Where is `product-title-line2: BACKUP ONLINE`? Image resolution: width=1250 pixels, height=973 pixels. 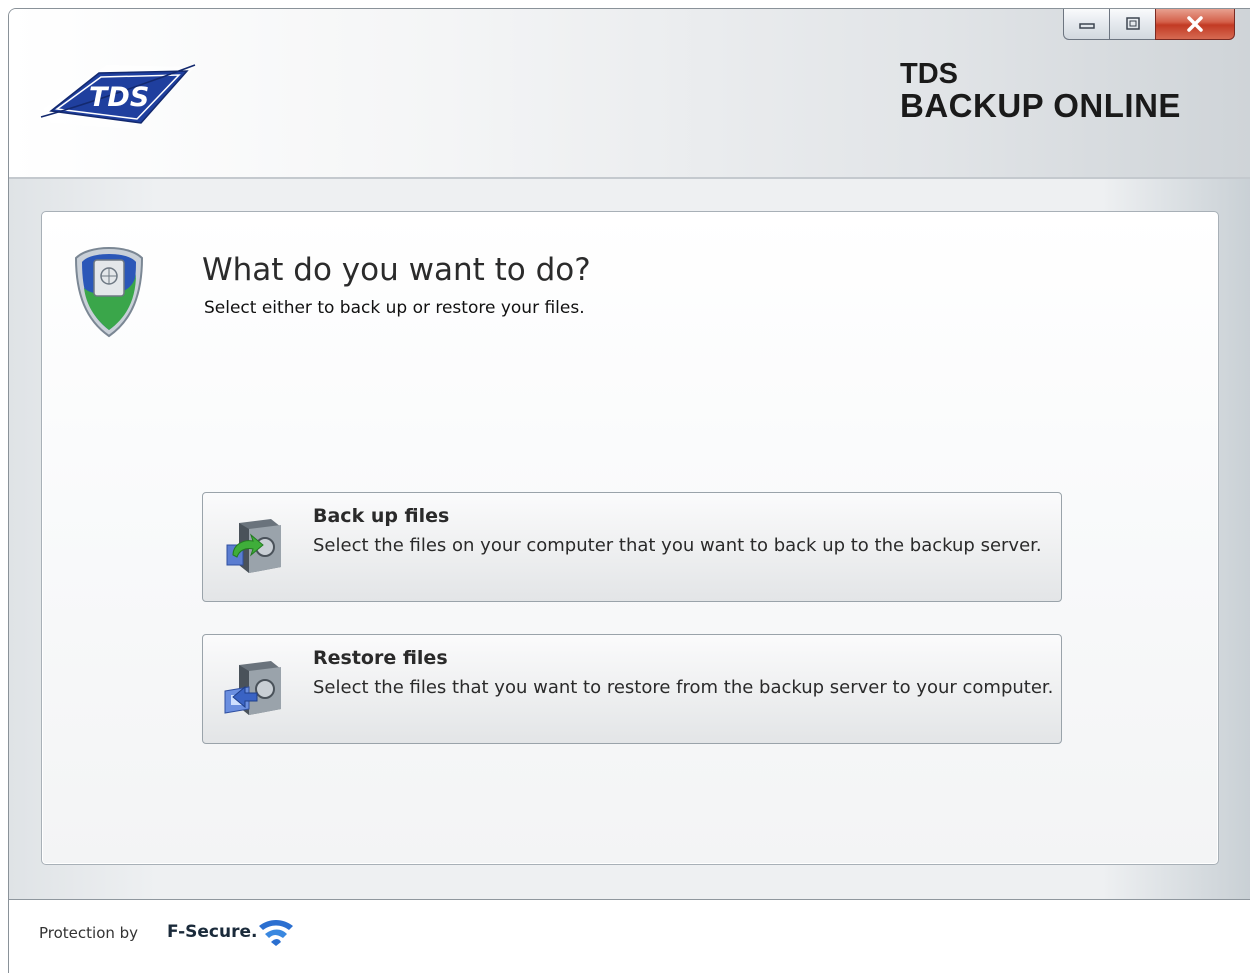
product-title-line2: BACKUP ONLINE is located at coordinates (1040, 106).